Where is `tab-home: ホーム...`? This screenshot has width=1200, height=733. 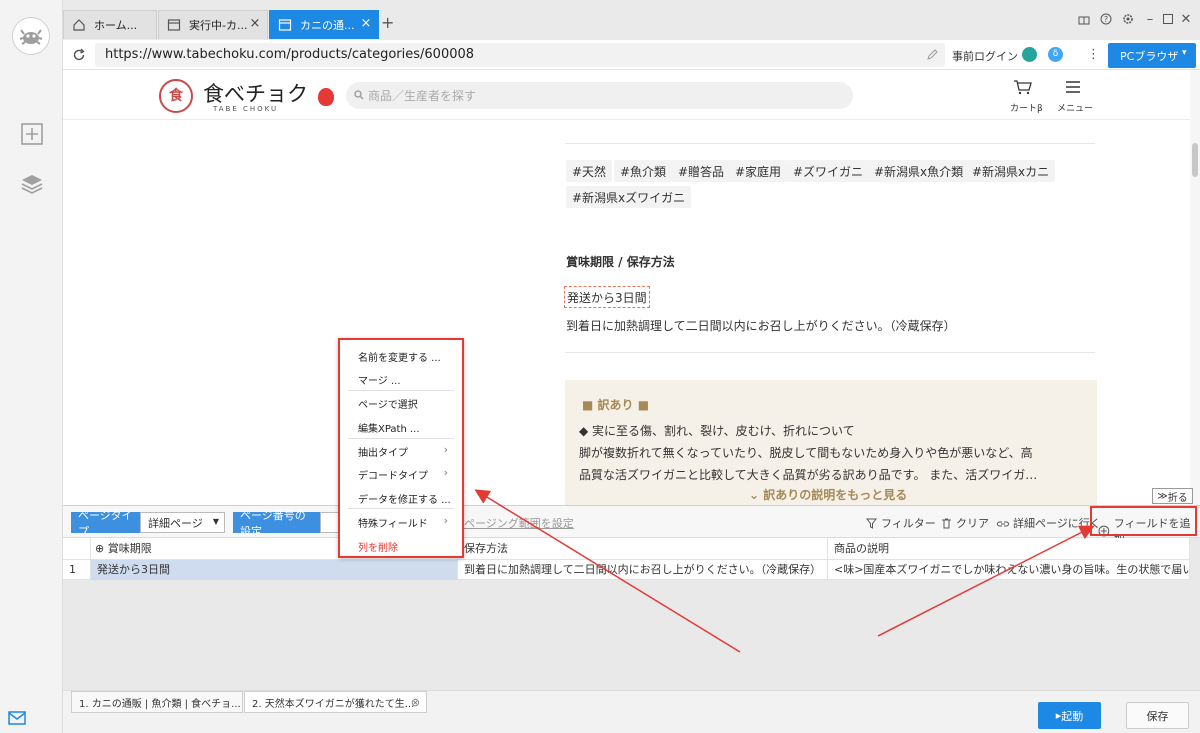 tab-home: ホーム... is located at coordinates (110, 24).